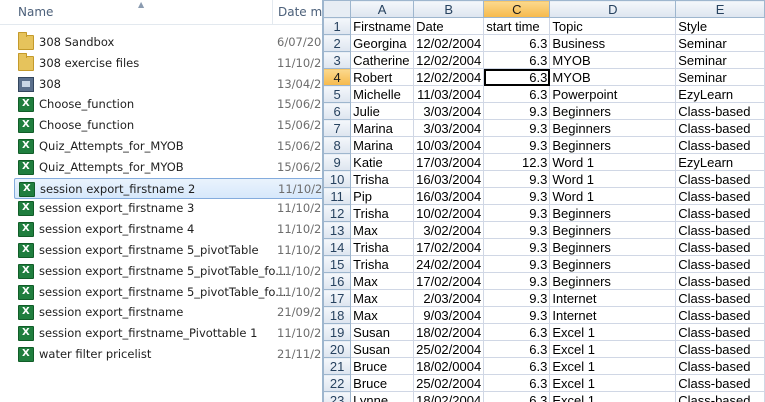  I want to click on row-header: 19, so click(337, 332).